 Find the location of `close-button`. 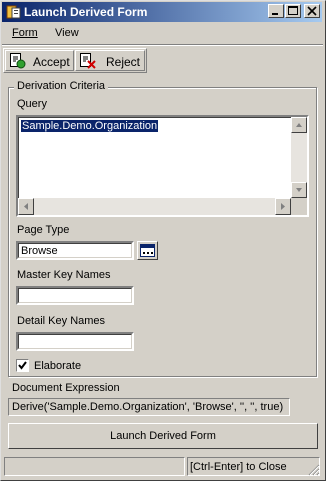

close-button is located at coordinates (312, 11).